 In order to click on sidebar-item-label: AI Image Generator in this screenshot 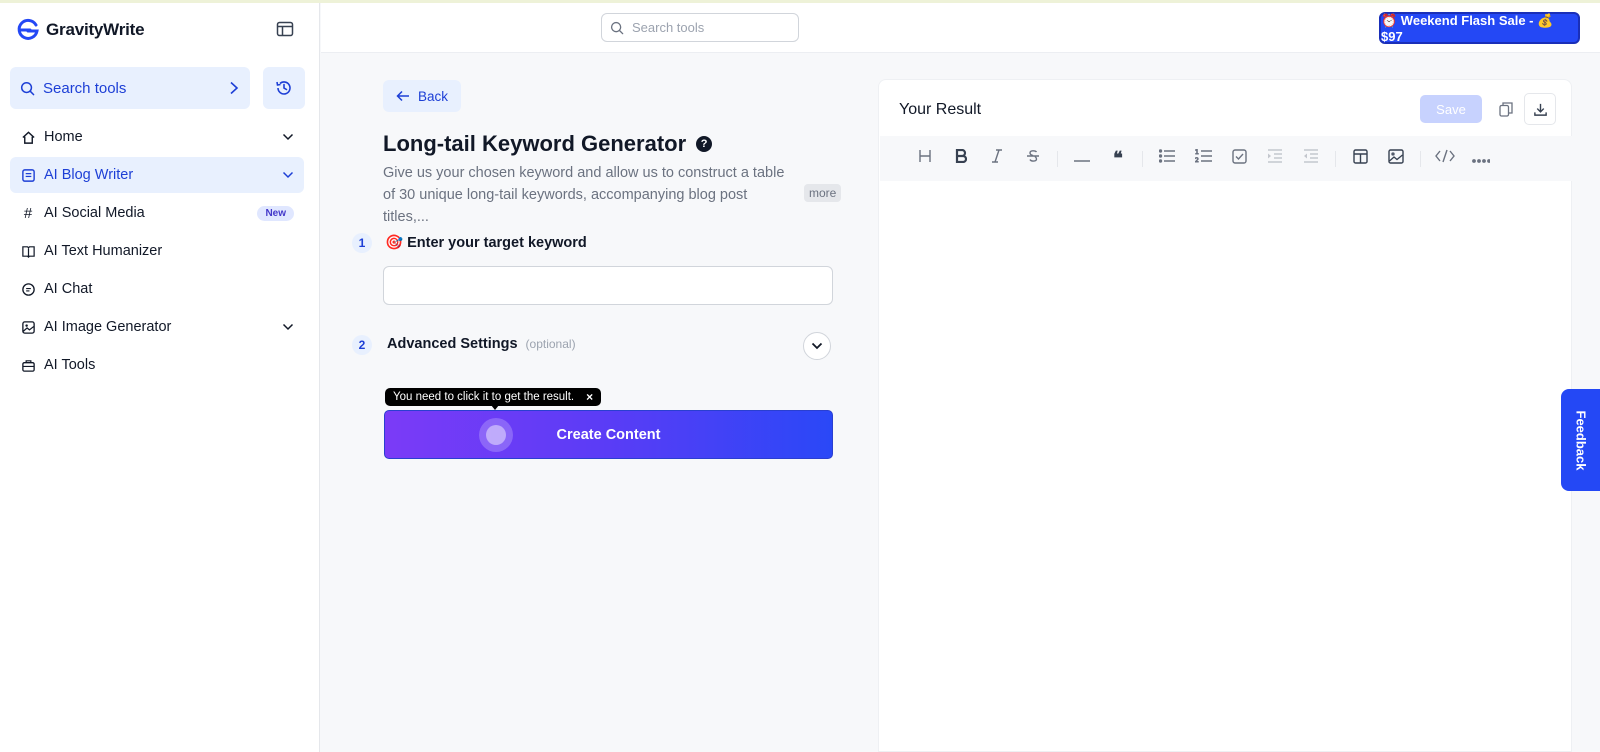, I will do `click(108, 327)`.